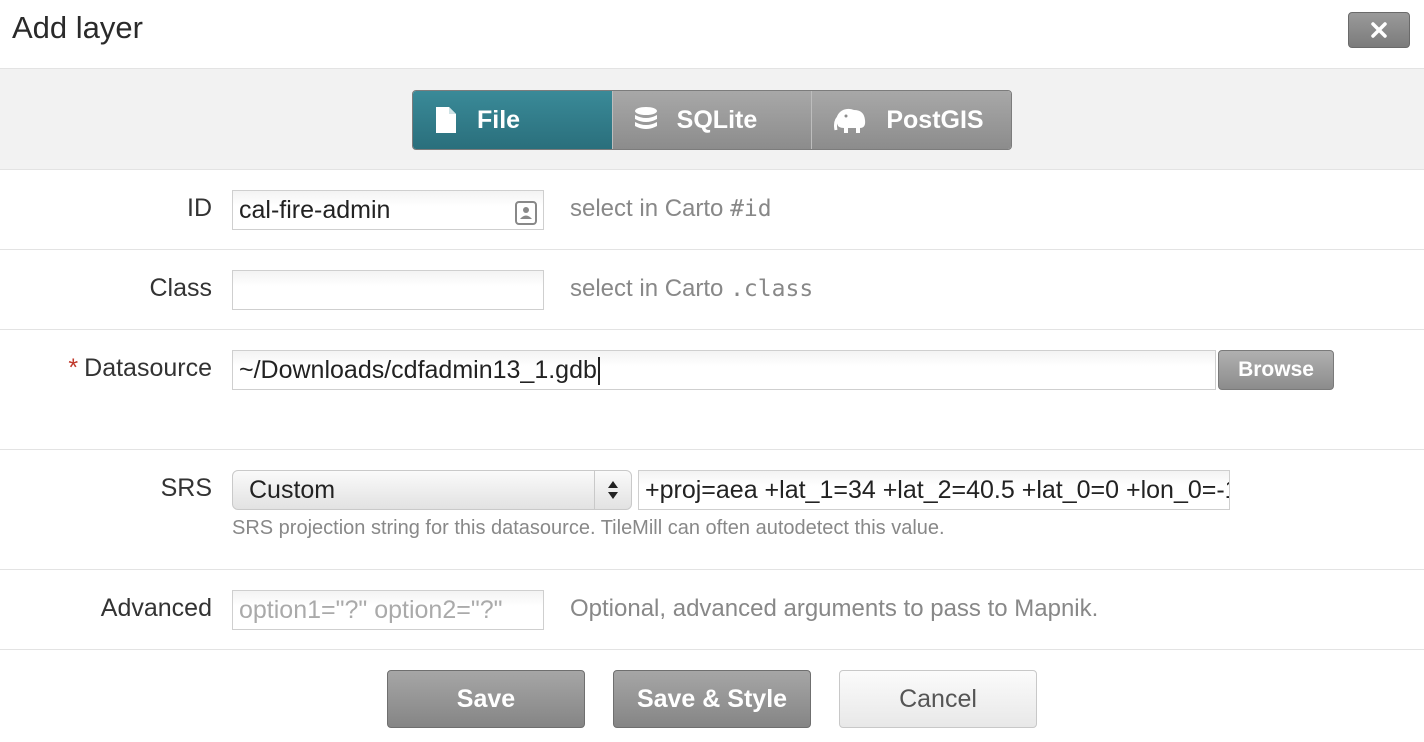  What do you see at coordinates (646, 120) in the screenshot?
I see `database-icon` at bounding box center [646, 120].